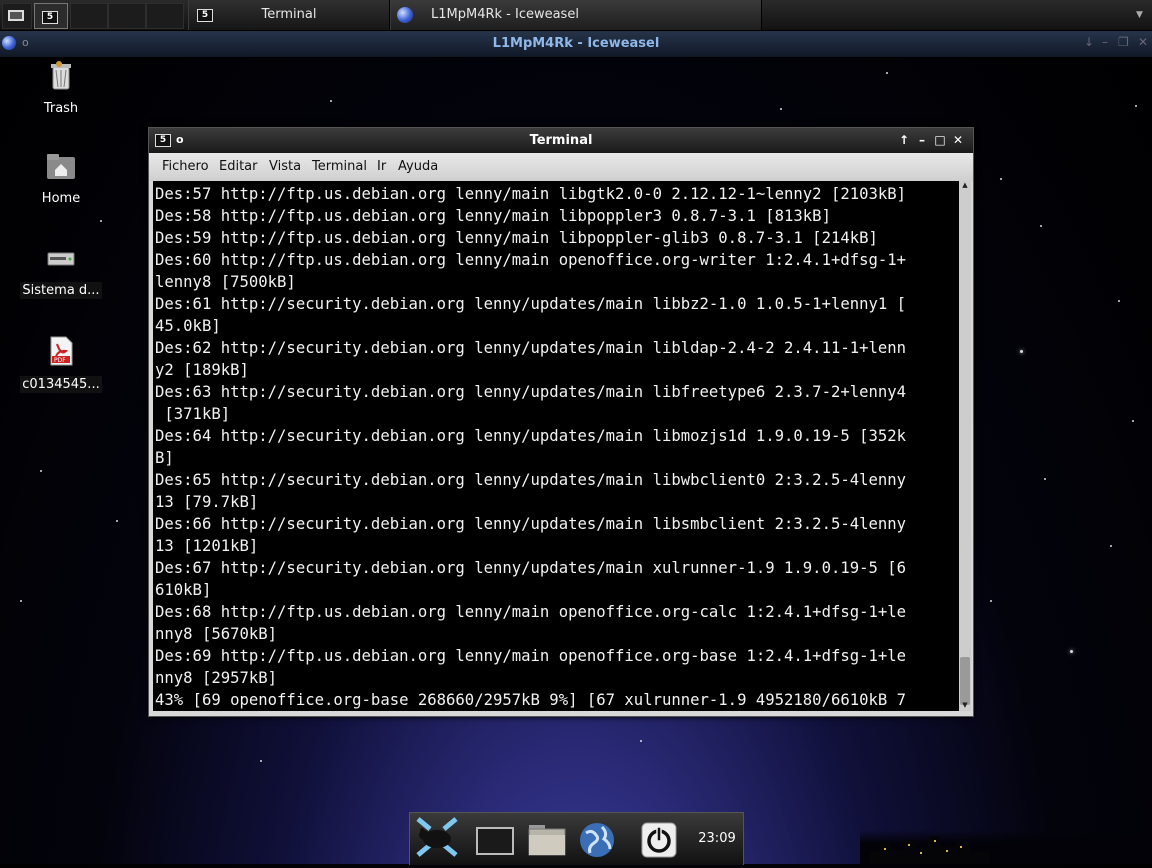  I want to click on svg-text: PDF, so click(60, 360).